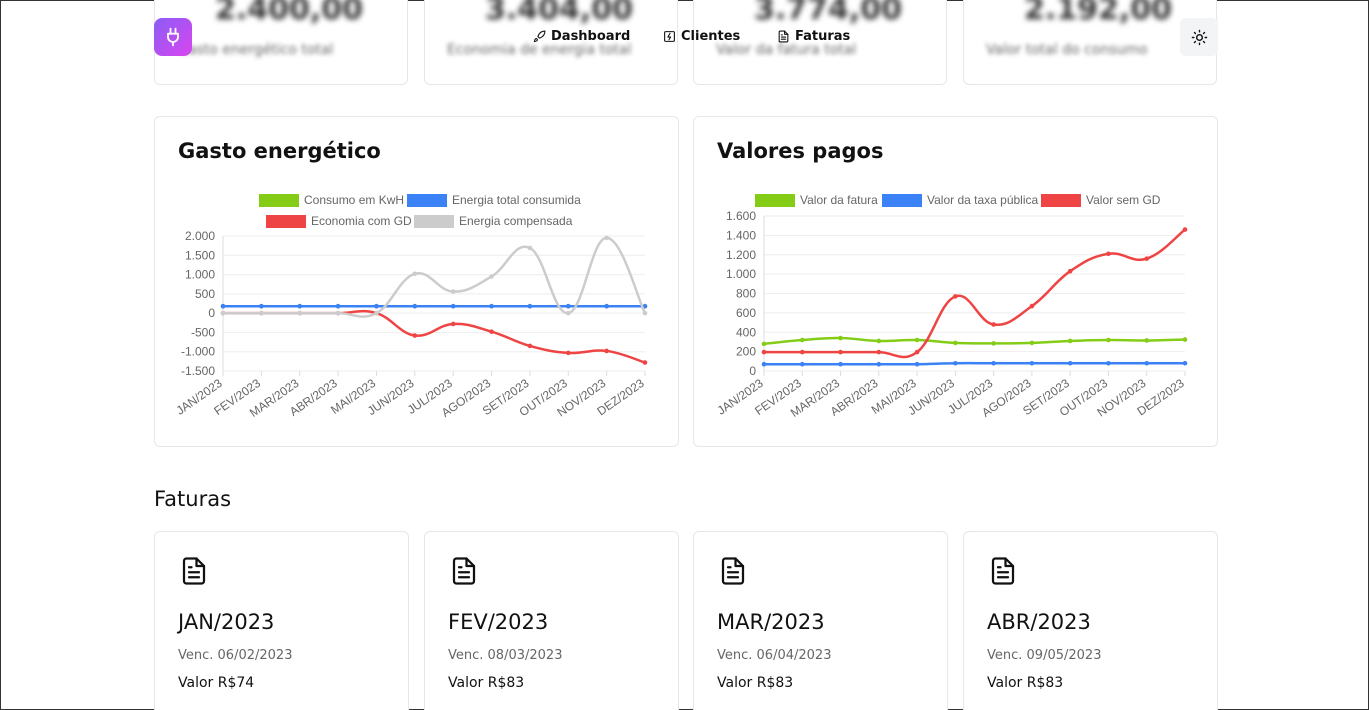  What do you see at coordinates (1123, 200) in the screenshot?
I see `legend-label: Valor sem GD` at bounding box center [1123, 200].